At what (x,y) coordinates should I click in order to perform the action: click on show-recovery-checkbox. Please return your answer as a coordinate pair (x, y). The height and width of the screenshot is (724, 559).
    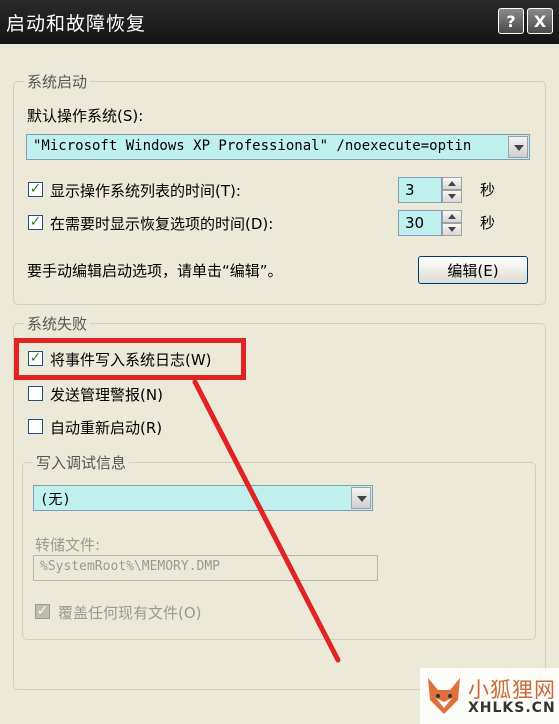
    Looking at the image, I should click on (35, 222).